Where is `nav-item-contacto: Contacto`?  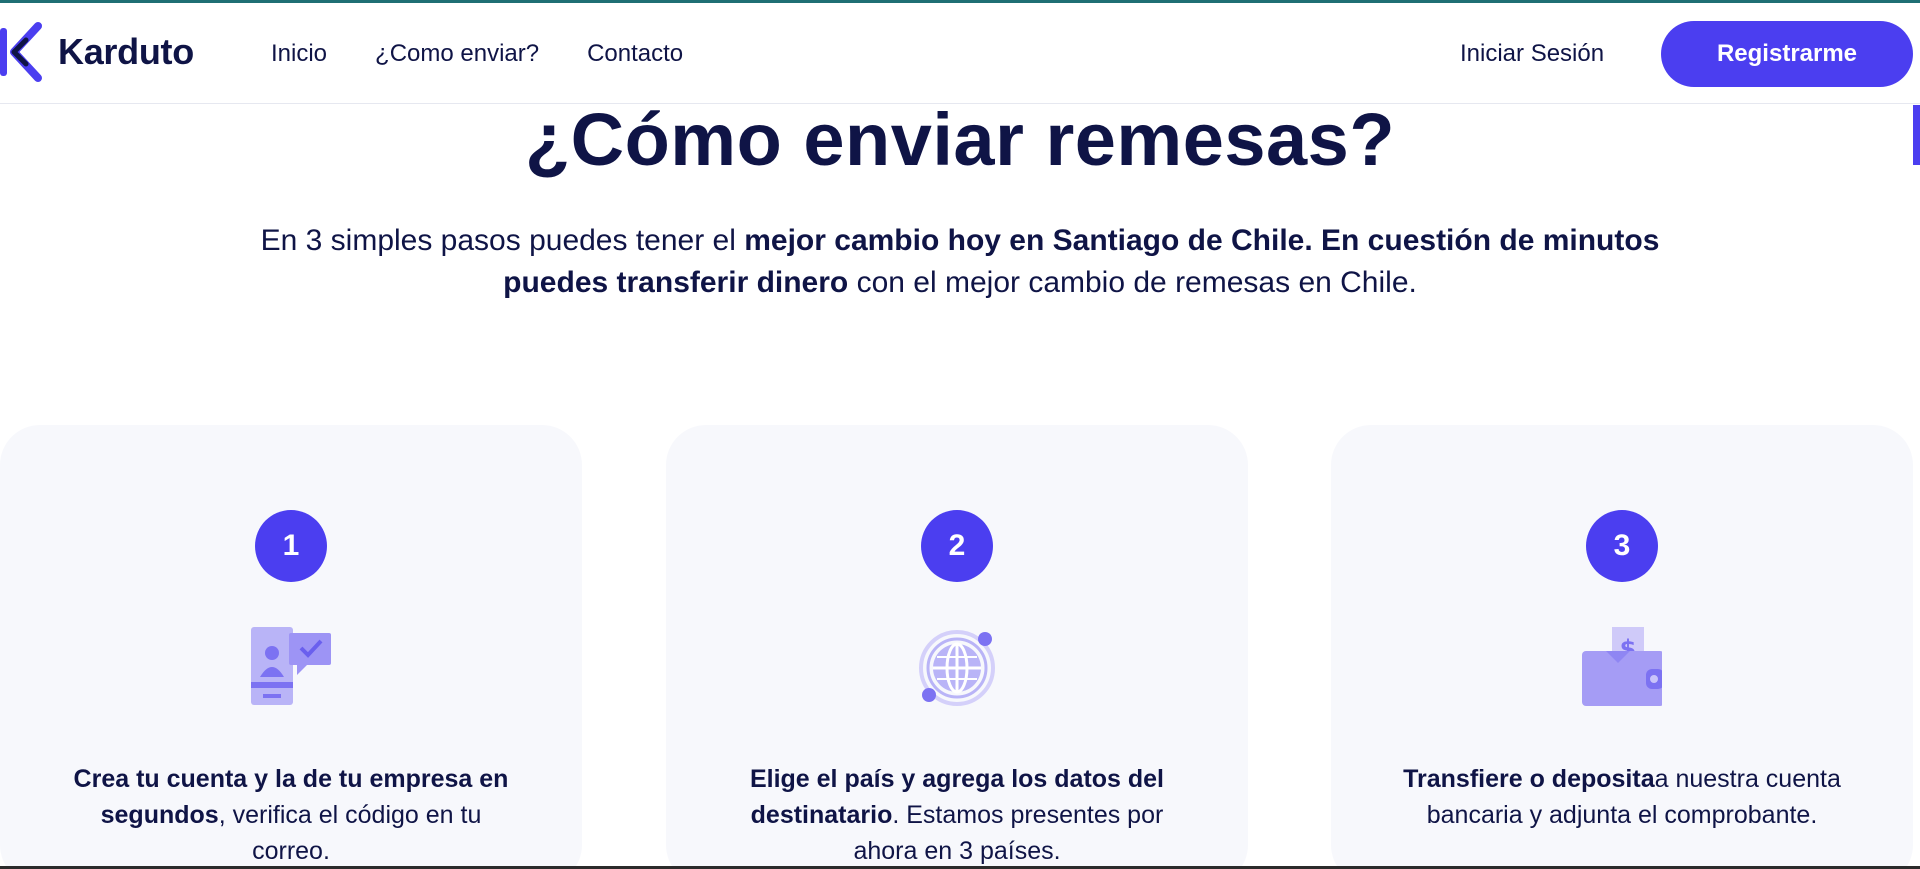 nav-item-contacto: Contacto is located at coordinates (635, 54).